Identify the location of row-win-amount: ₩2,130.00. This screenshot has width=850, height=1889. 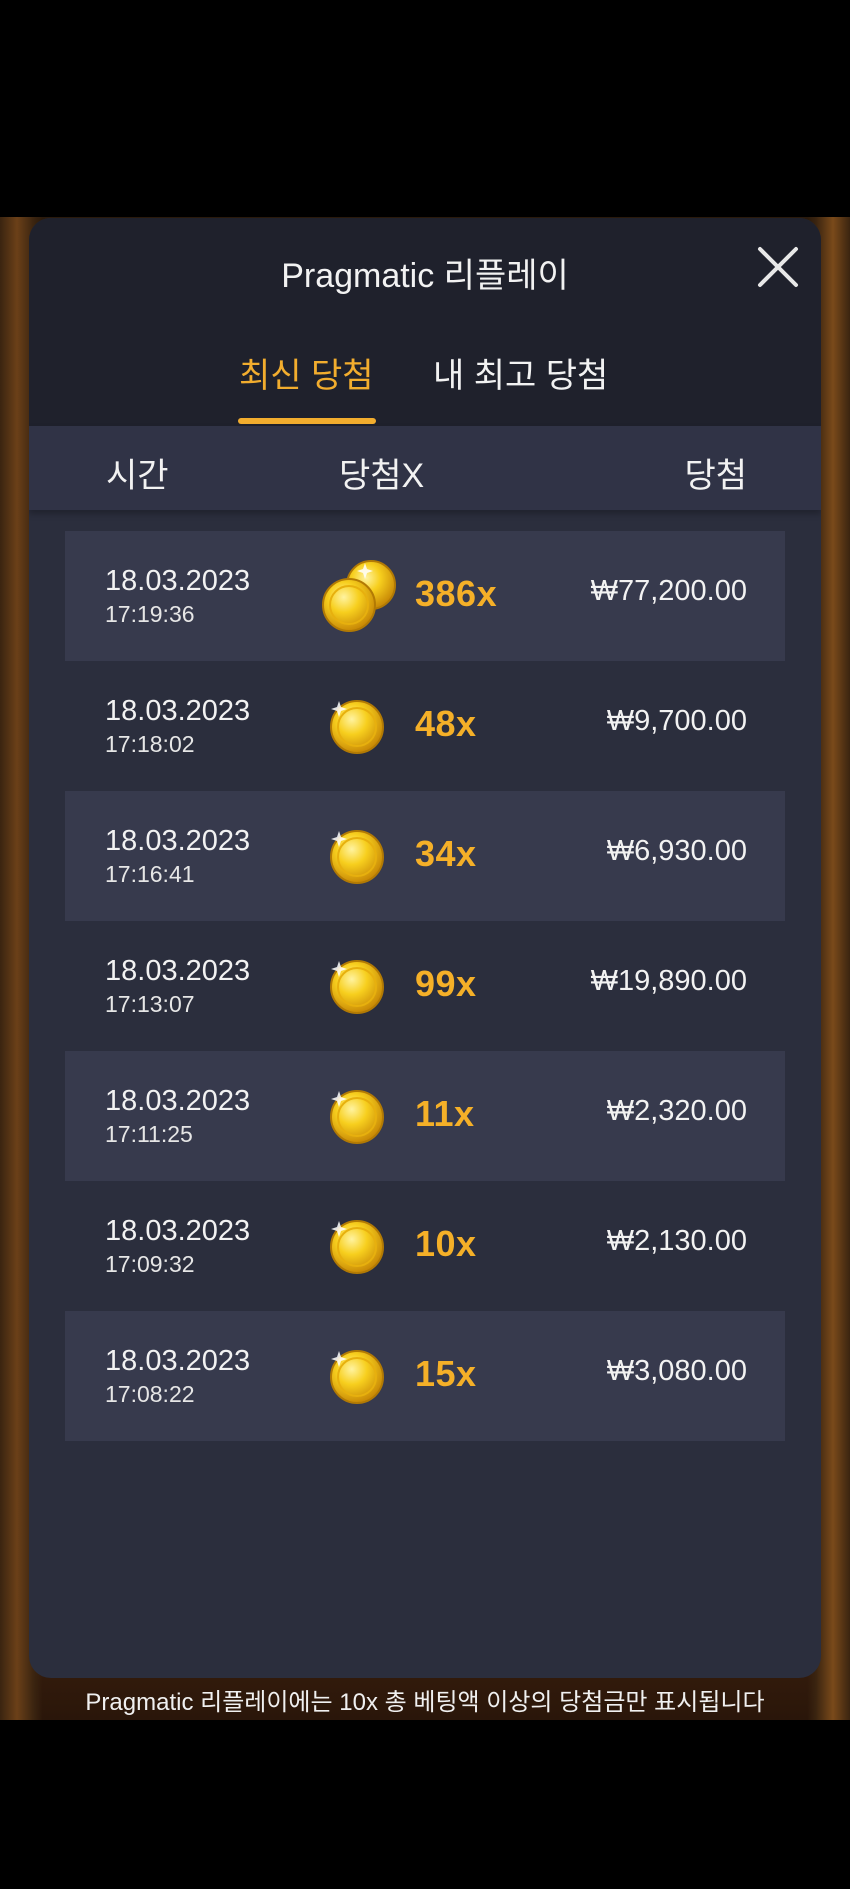
(676, 1241).